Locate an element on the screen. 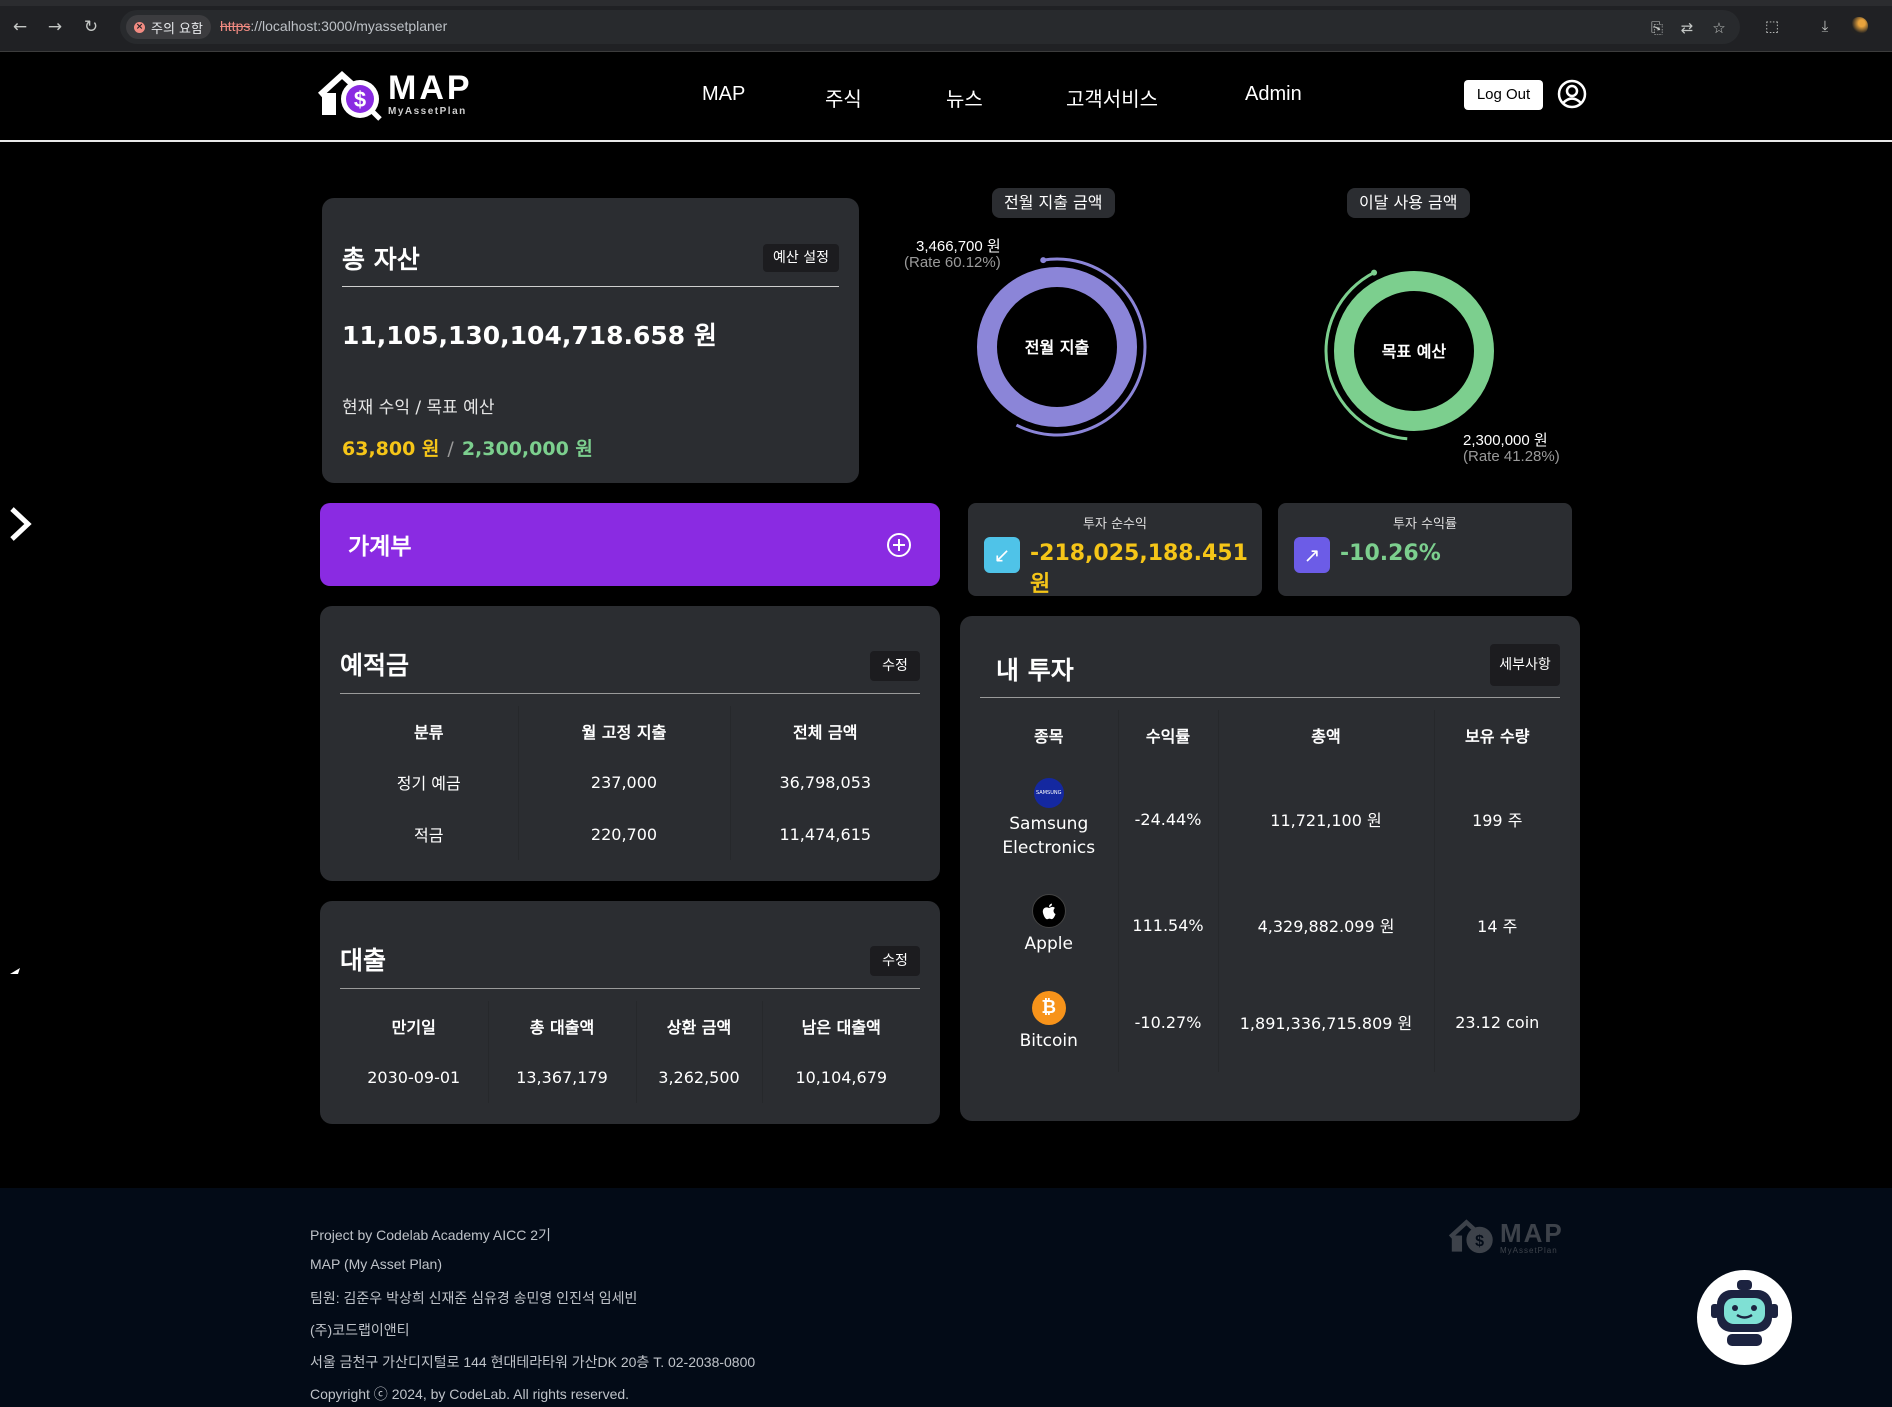 This screenshot has height=1407, width=1892. footer-logo-icon: $ is located at coordinates (1470, 1236).